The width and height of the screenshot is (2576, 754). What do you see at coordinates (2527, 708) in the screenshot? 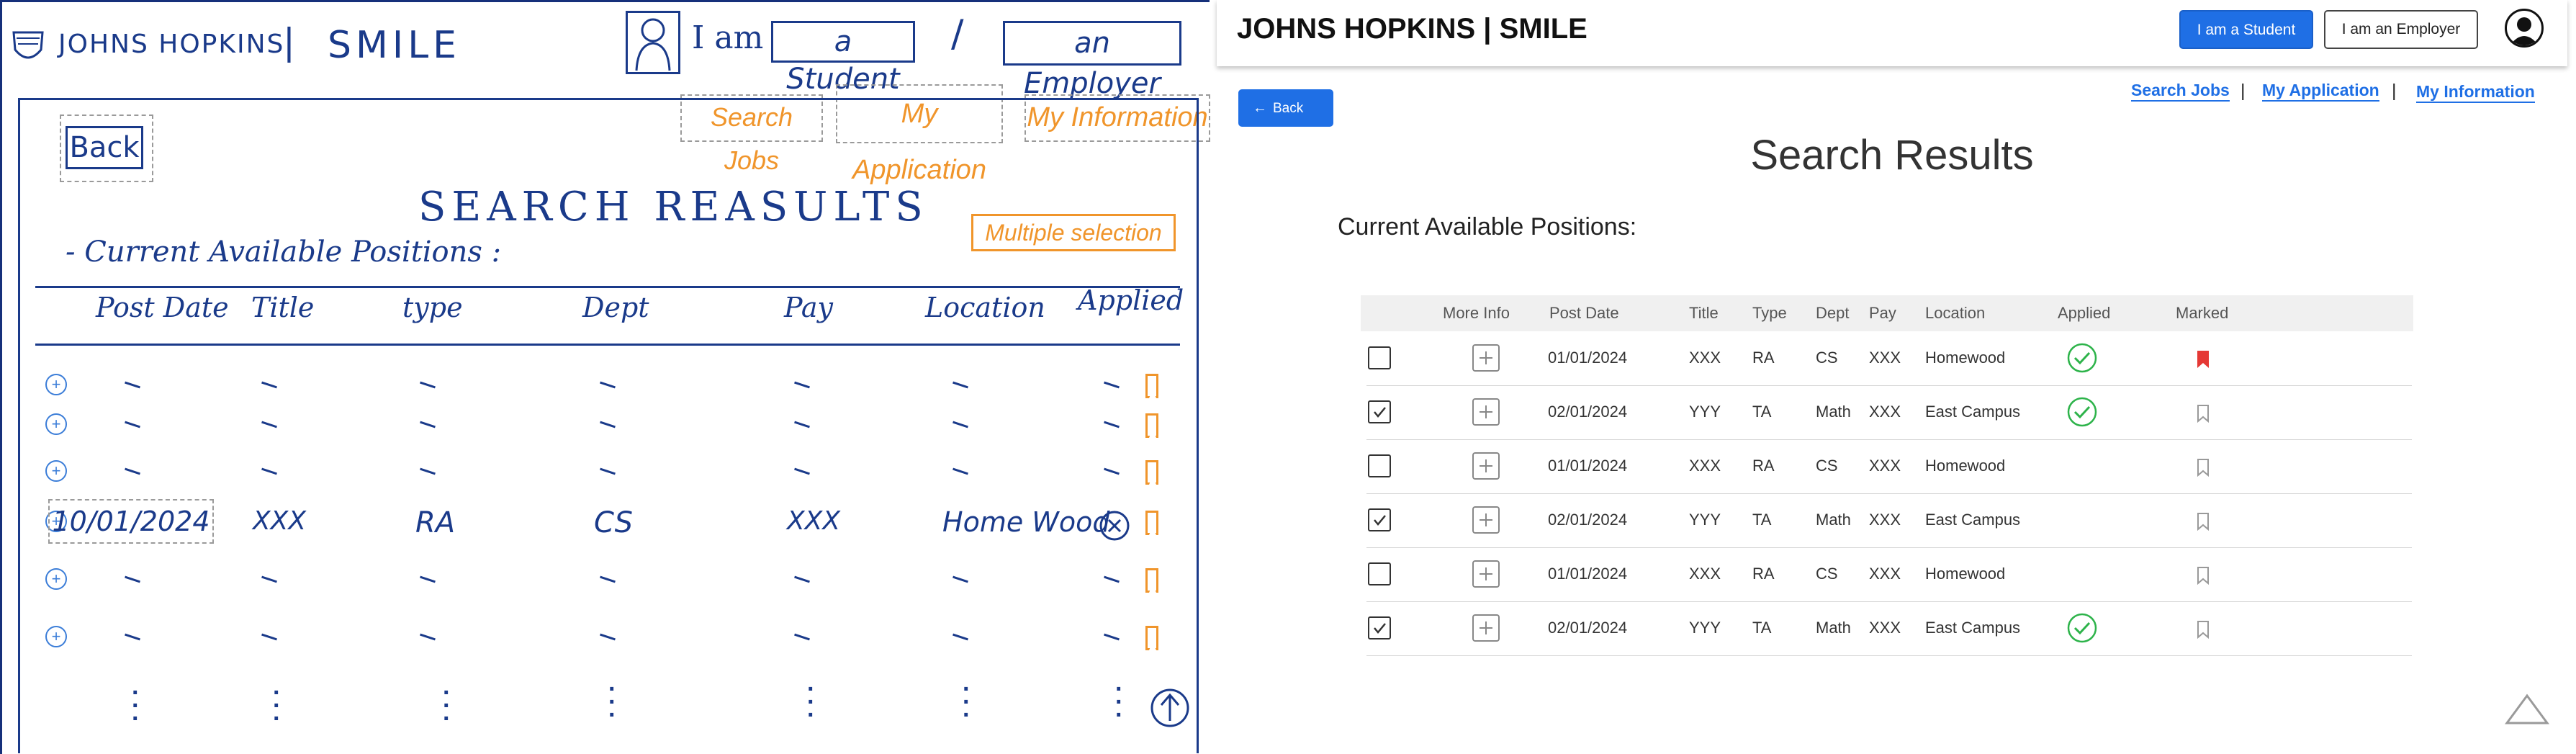
I see `scroll-to-top-icon` at bounding box center [2527, 708].